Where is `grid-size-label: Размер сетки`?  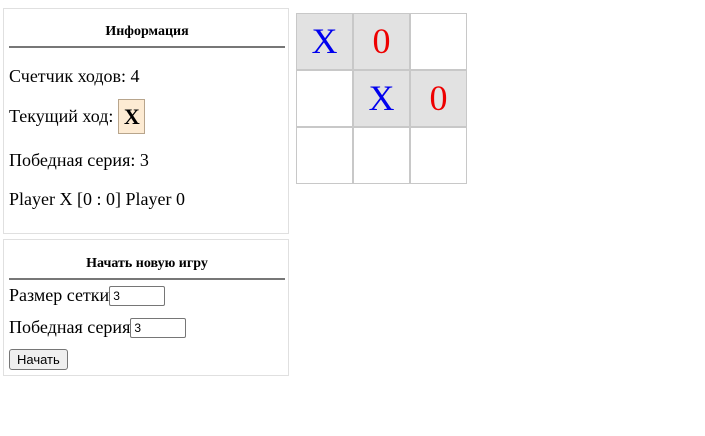
grid-size-label: Размер сетки is located at coordinates (59, 295).